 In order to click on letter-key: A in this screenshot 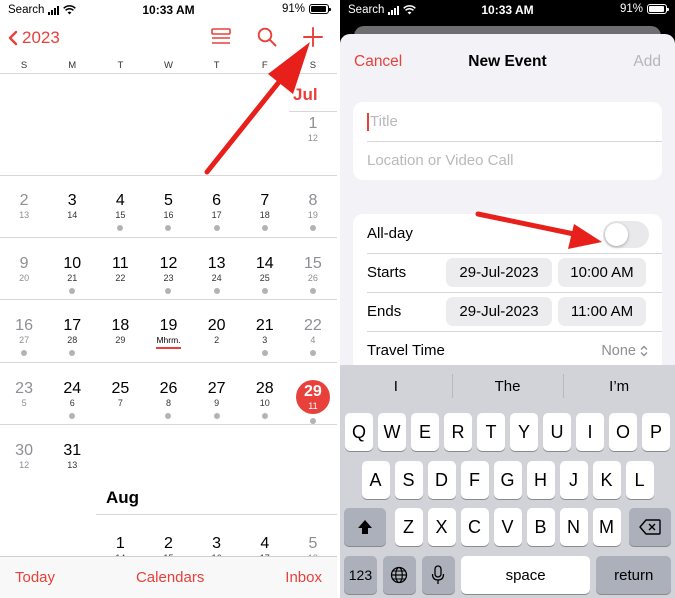, I will do `click(375, 480)`.